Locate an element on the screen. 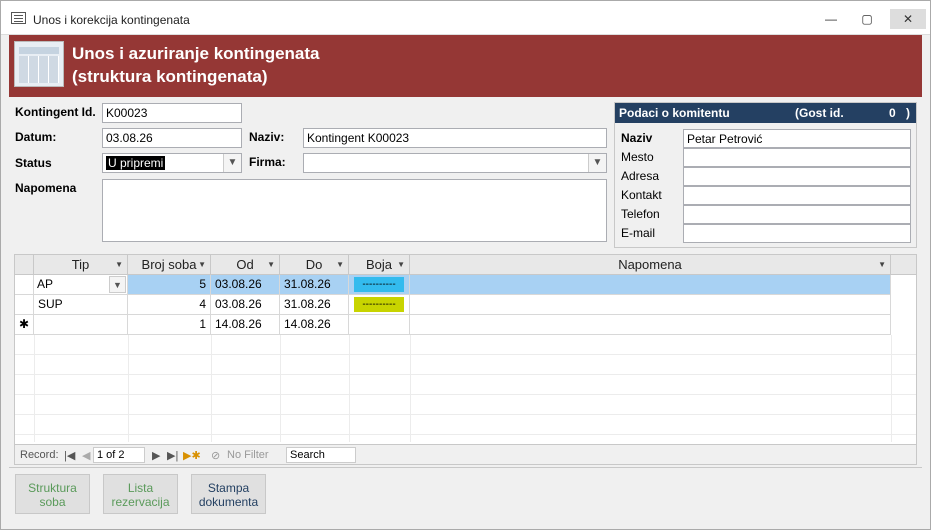  broj-soba-cell: 5 is located at coordinates (169, 285).